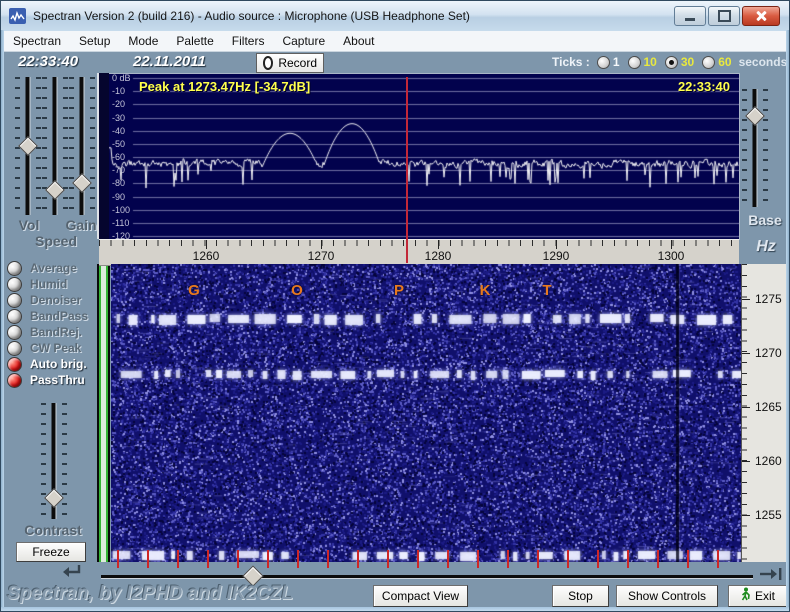 This screenshot has height=612, width=790. Describe the element at coordinates (94, 41) in the screenshot. I see `menu-item-setup: Setup` at that location.